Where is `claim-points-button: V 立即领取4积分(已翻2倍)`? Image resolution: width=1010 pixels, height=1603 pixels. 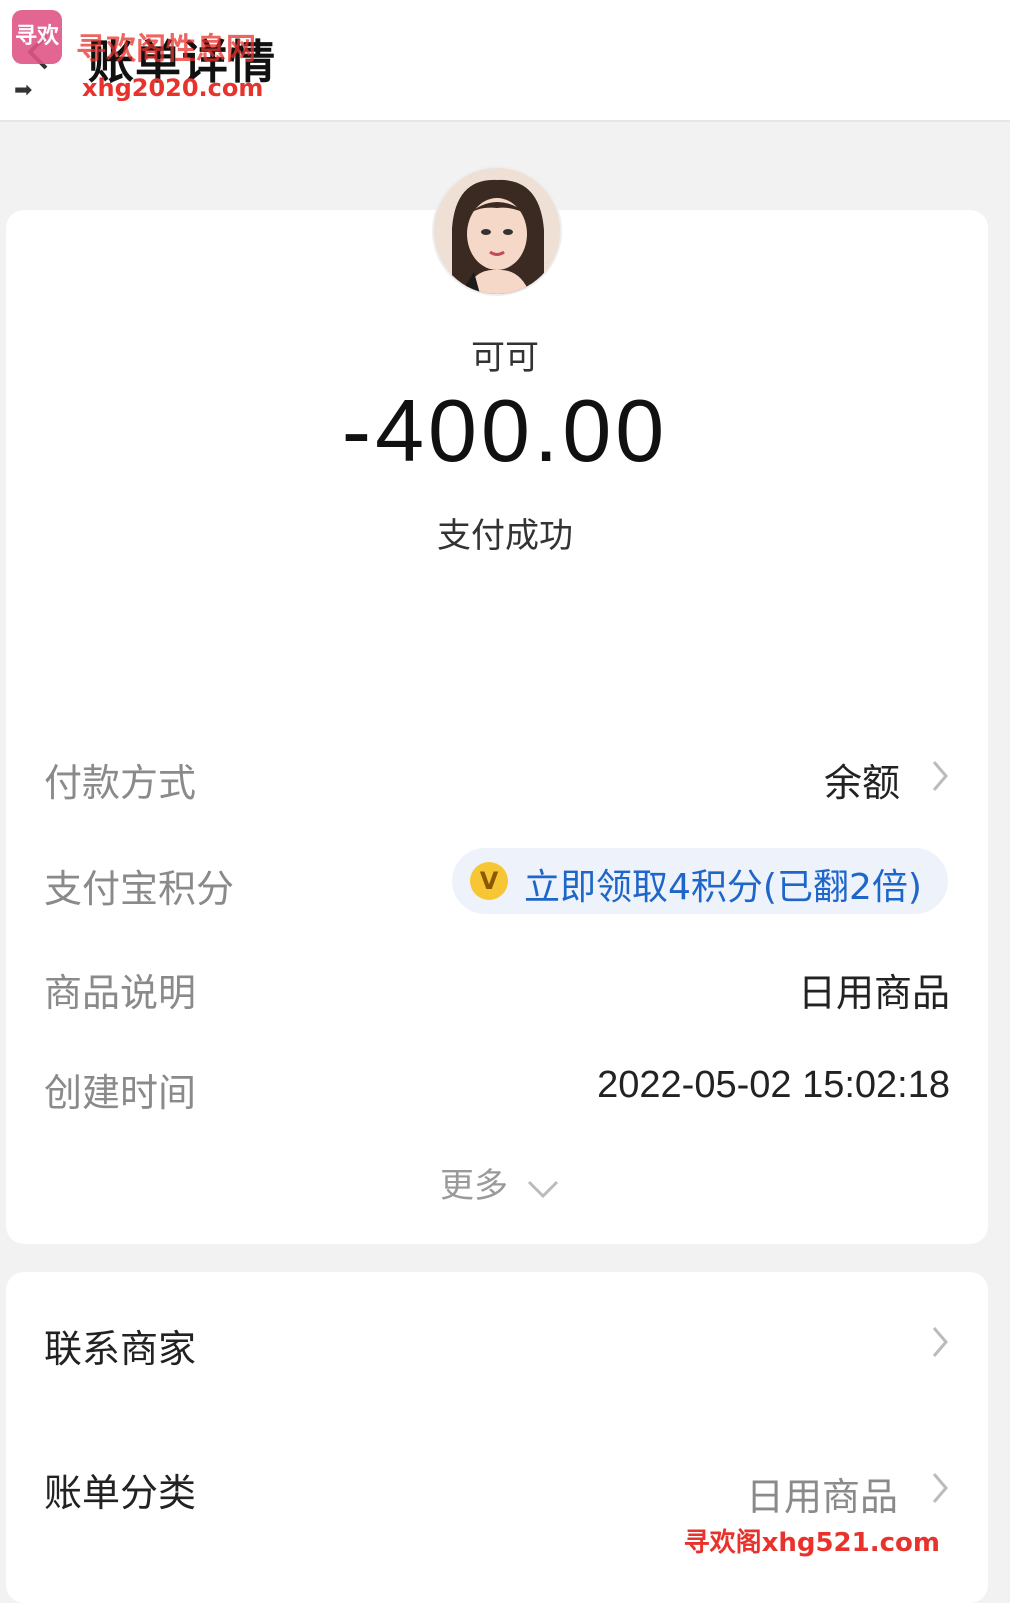 claim-points-button: V 立即领取4积分(已翻2倍) is located at coordinates (700, 881).